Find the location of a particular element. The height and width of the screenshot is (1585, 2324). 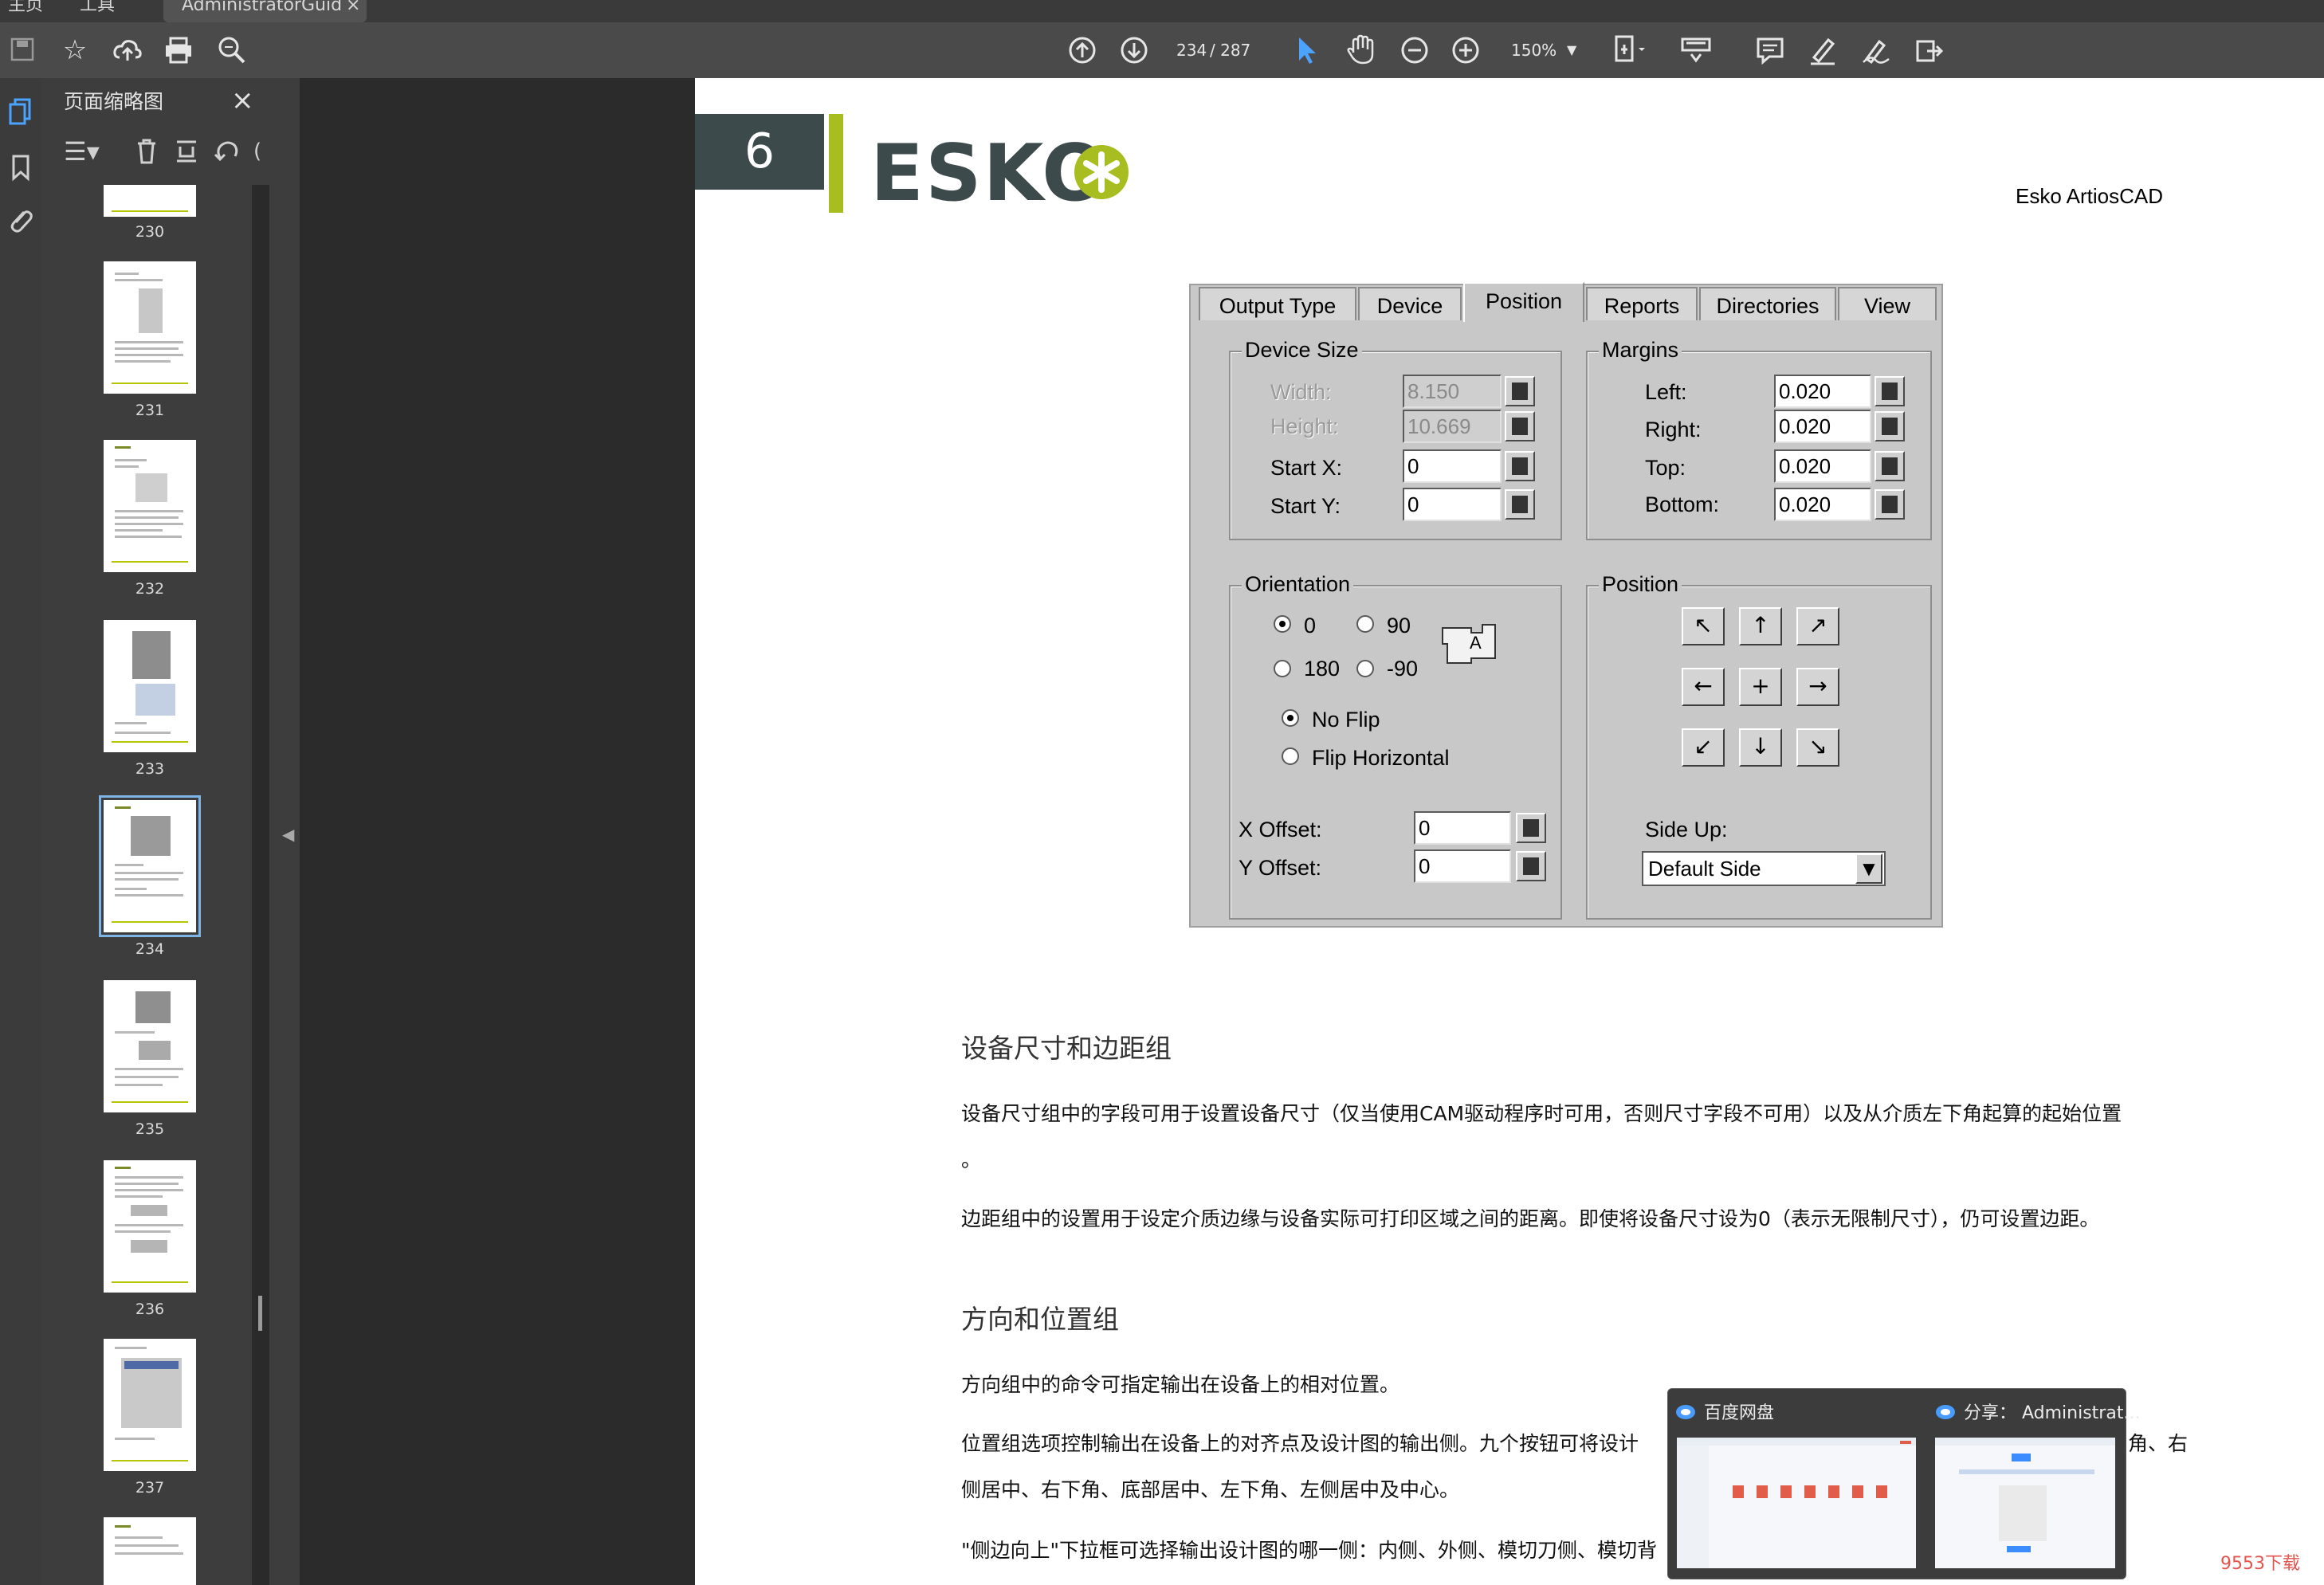

align-center-plus-icon: + is located at coordinates (1760, 687).